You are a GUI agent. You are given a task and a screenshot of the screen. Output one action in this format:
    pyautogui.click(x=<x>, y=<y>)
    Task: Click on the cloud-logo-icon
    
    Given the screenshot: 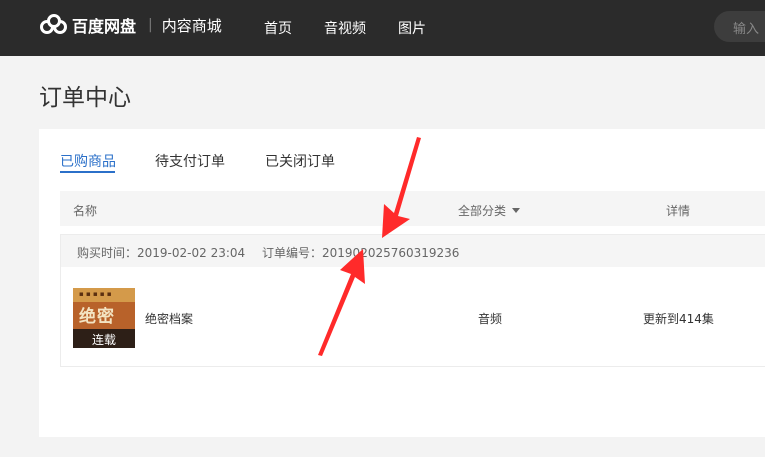 What is the action you would take?
    pyautogui.click(x=55, y=25)
    